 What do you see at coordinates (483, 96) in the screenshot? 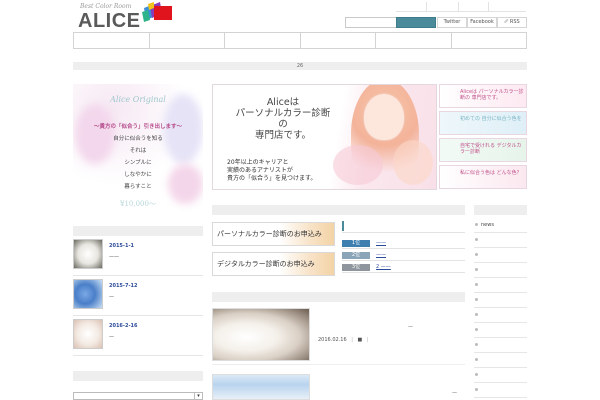
I see `thumb-1: Aliceは パーソナルカラー診断の 専門店です。` at bounding box center [483, 96].